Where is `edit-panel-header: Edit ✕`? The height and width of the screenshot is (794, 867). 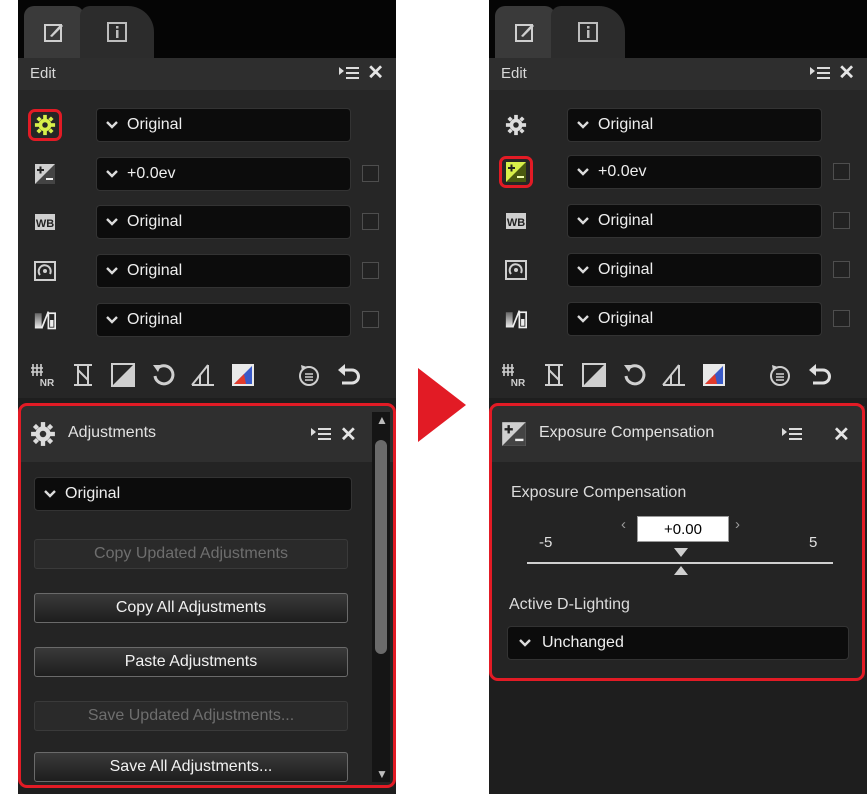 edit-panel-header: Edit ✕ is located at coordinates (678, 74).